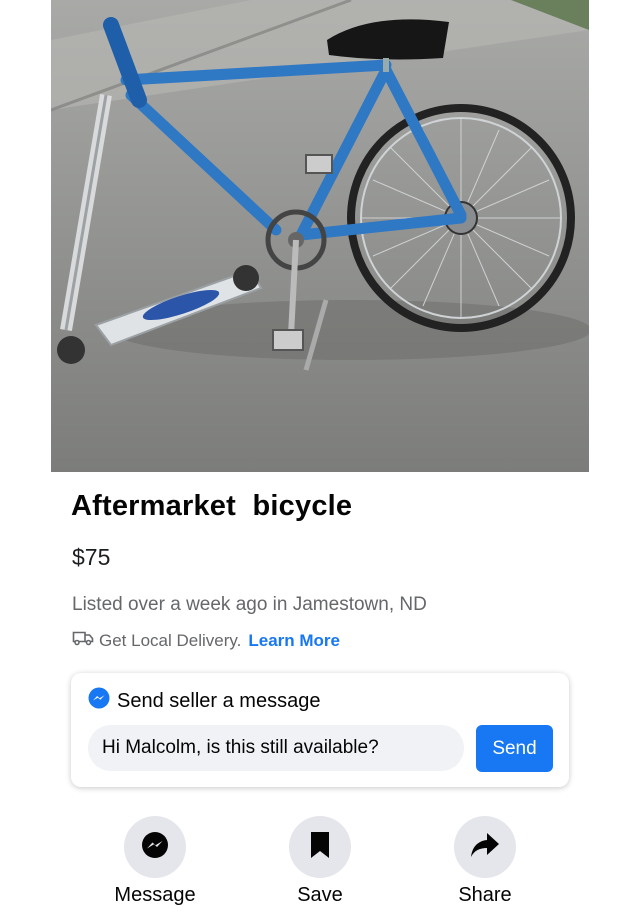 This screenshot has height=914, width=640. What do you see at coordinates (294, 641) in the screenshot?
I see `learn-more-link: Learn More` at bounding box center [294, 641].